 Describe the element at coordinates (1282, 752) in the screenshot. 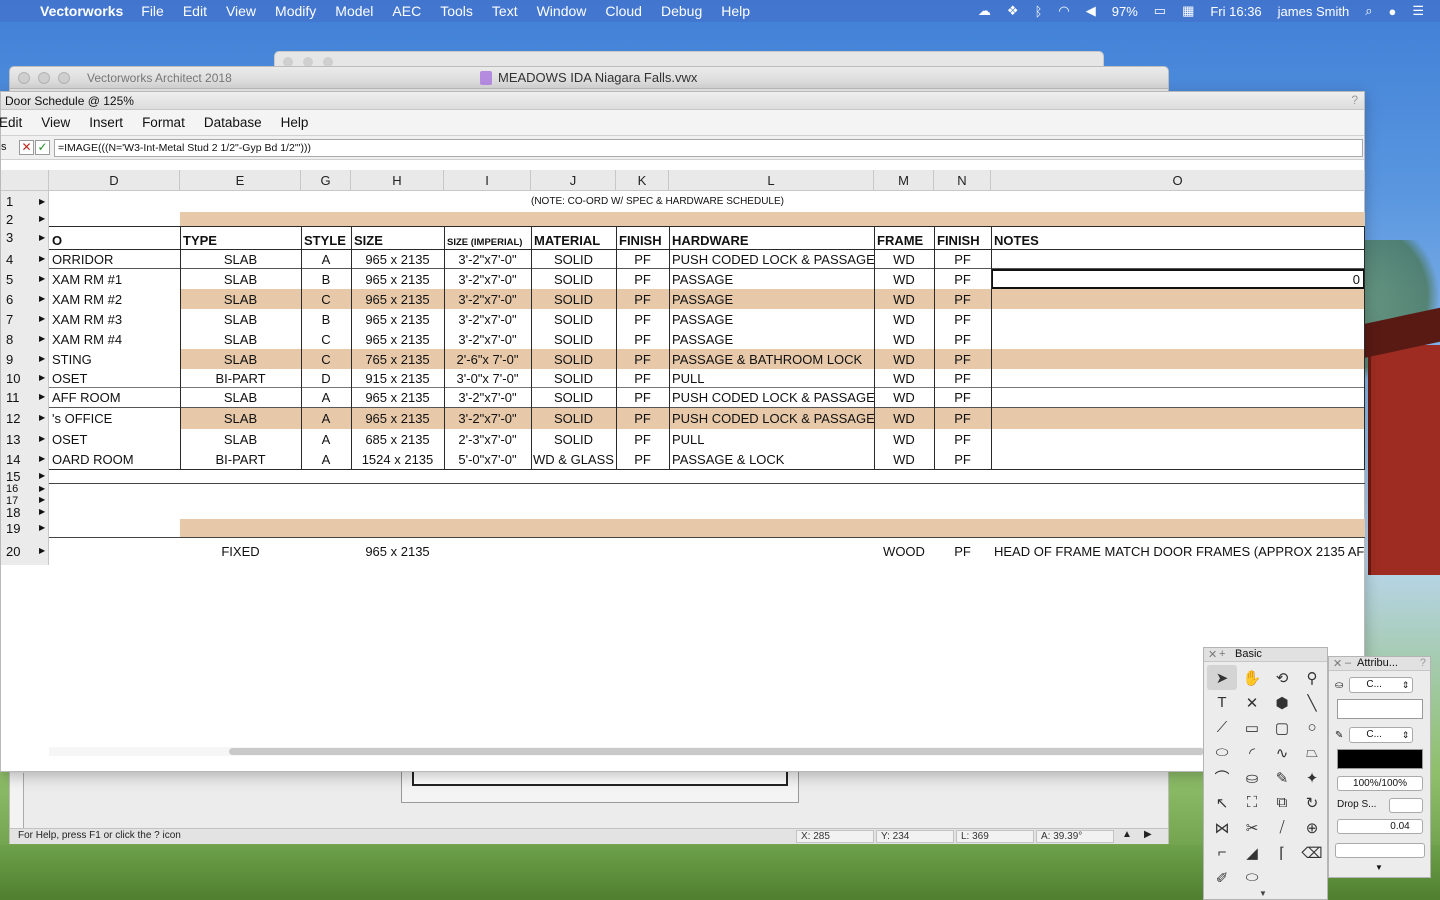

I see `freehand-tool-icon: ∿` at that location.